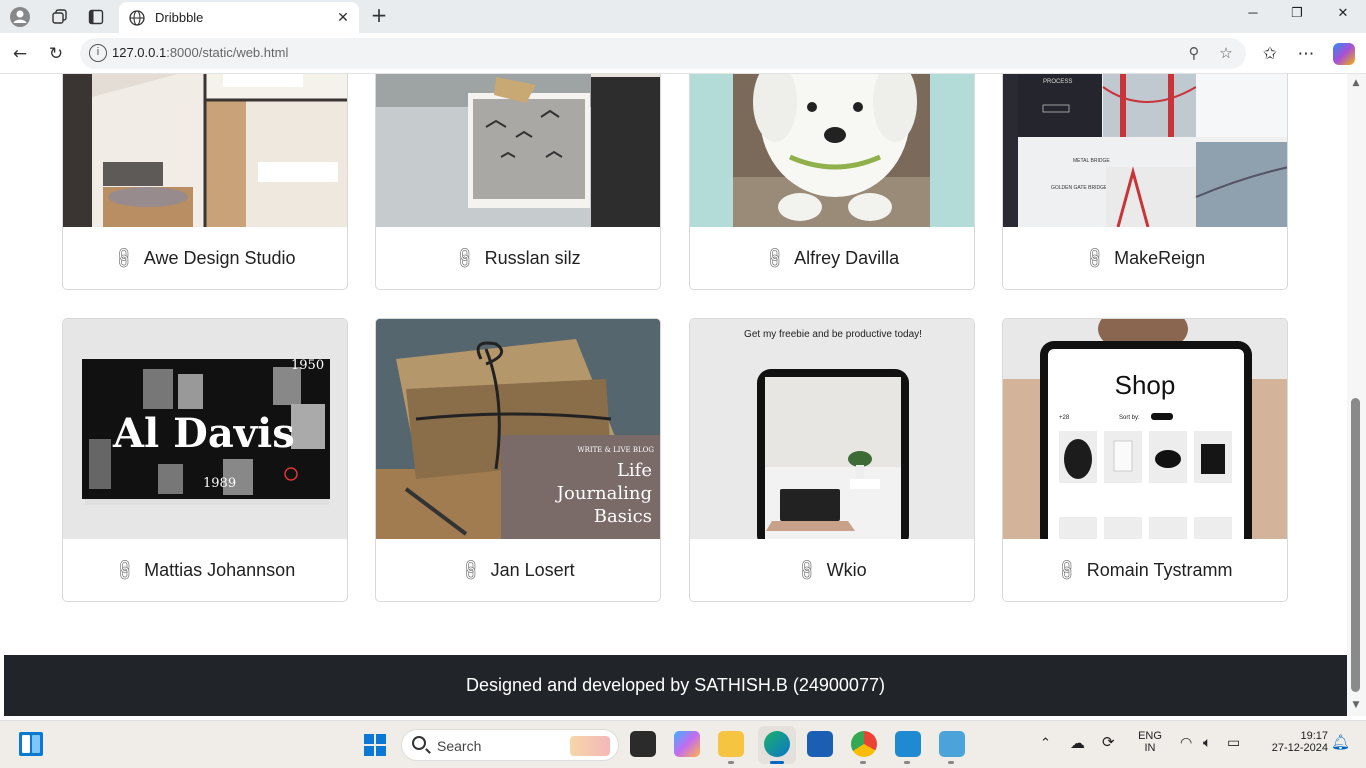 This screenshot has width=1366, height=768. What do you see at coordinates (20, 17) in the screenshot?
I see `profile-icon` at bounding box center [20, 17].